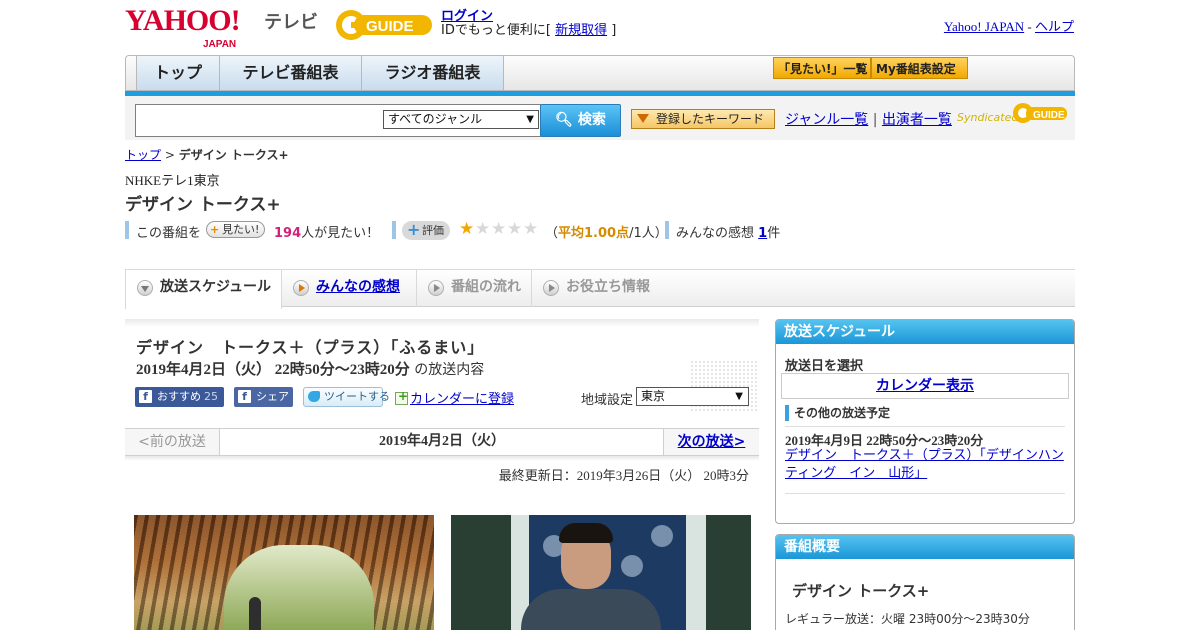 The height and width of the screenshot is (630, 1200). I want to click on yahoo-japan-link: Yahoo! JAPAN, so click(984, 26).